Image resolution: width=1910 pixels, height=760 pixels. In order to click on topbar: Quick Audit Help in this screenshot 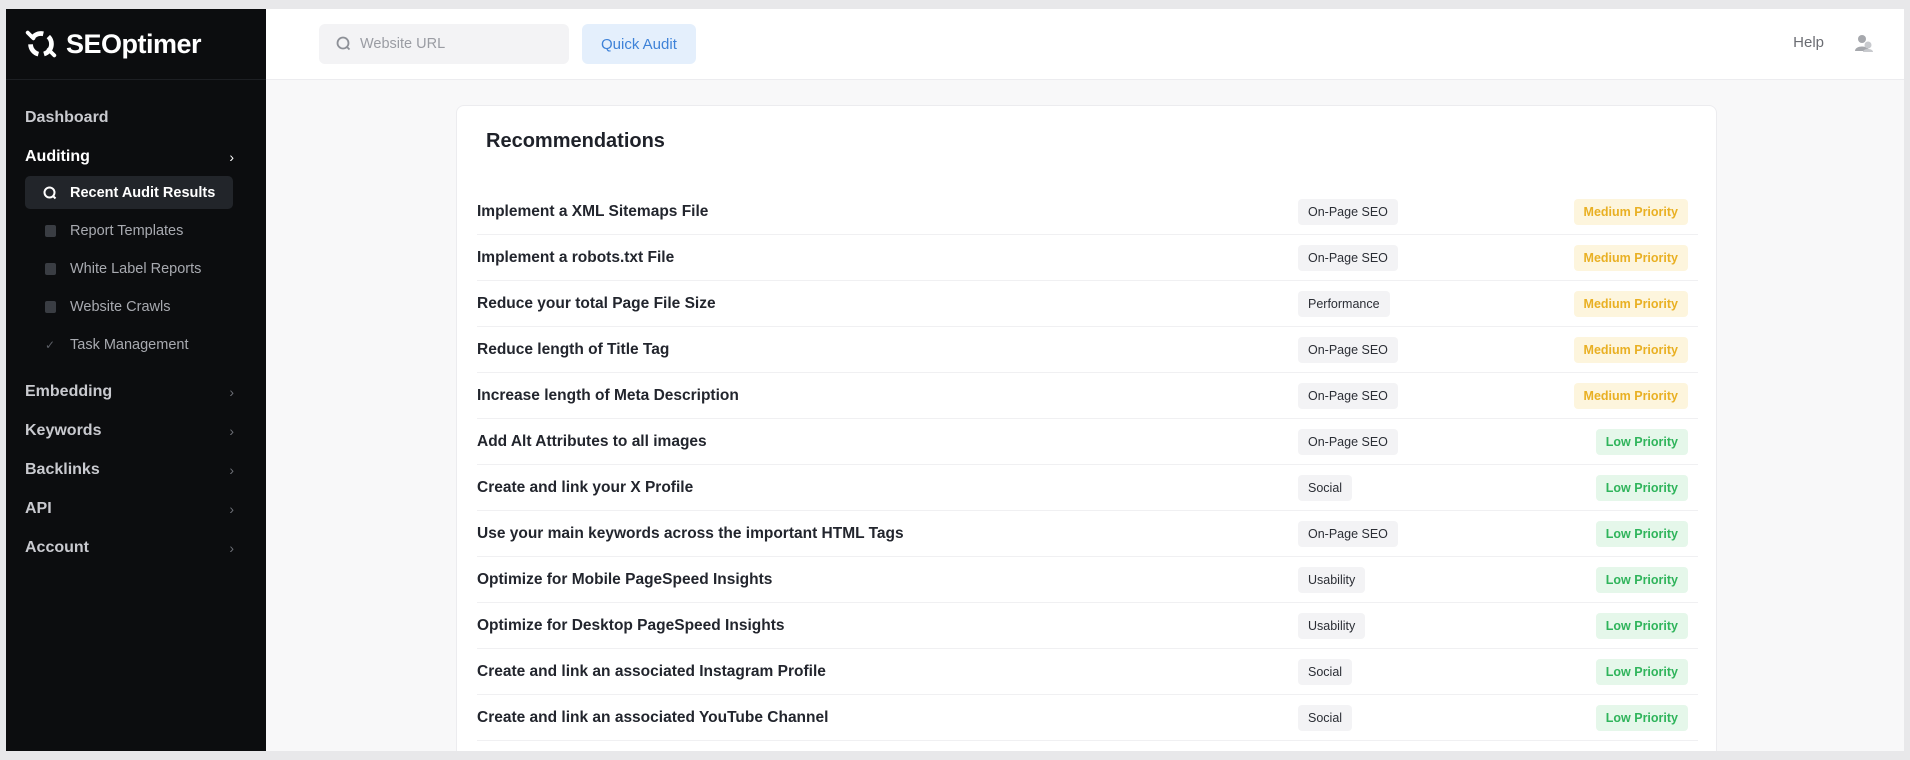, I will do `click(1085, 44)`.